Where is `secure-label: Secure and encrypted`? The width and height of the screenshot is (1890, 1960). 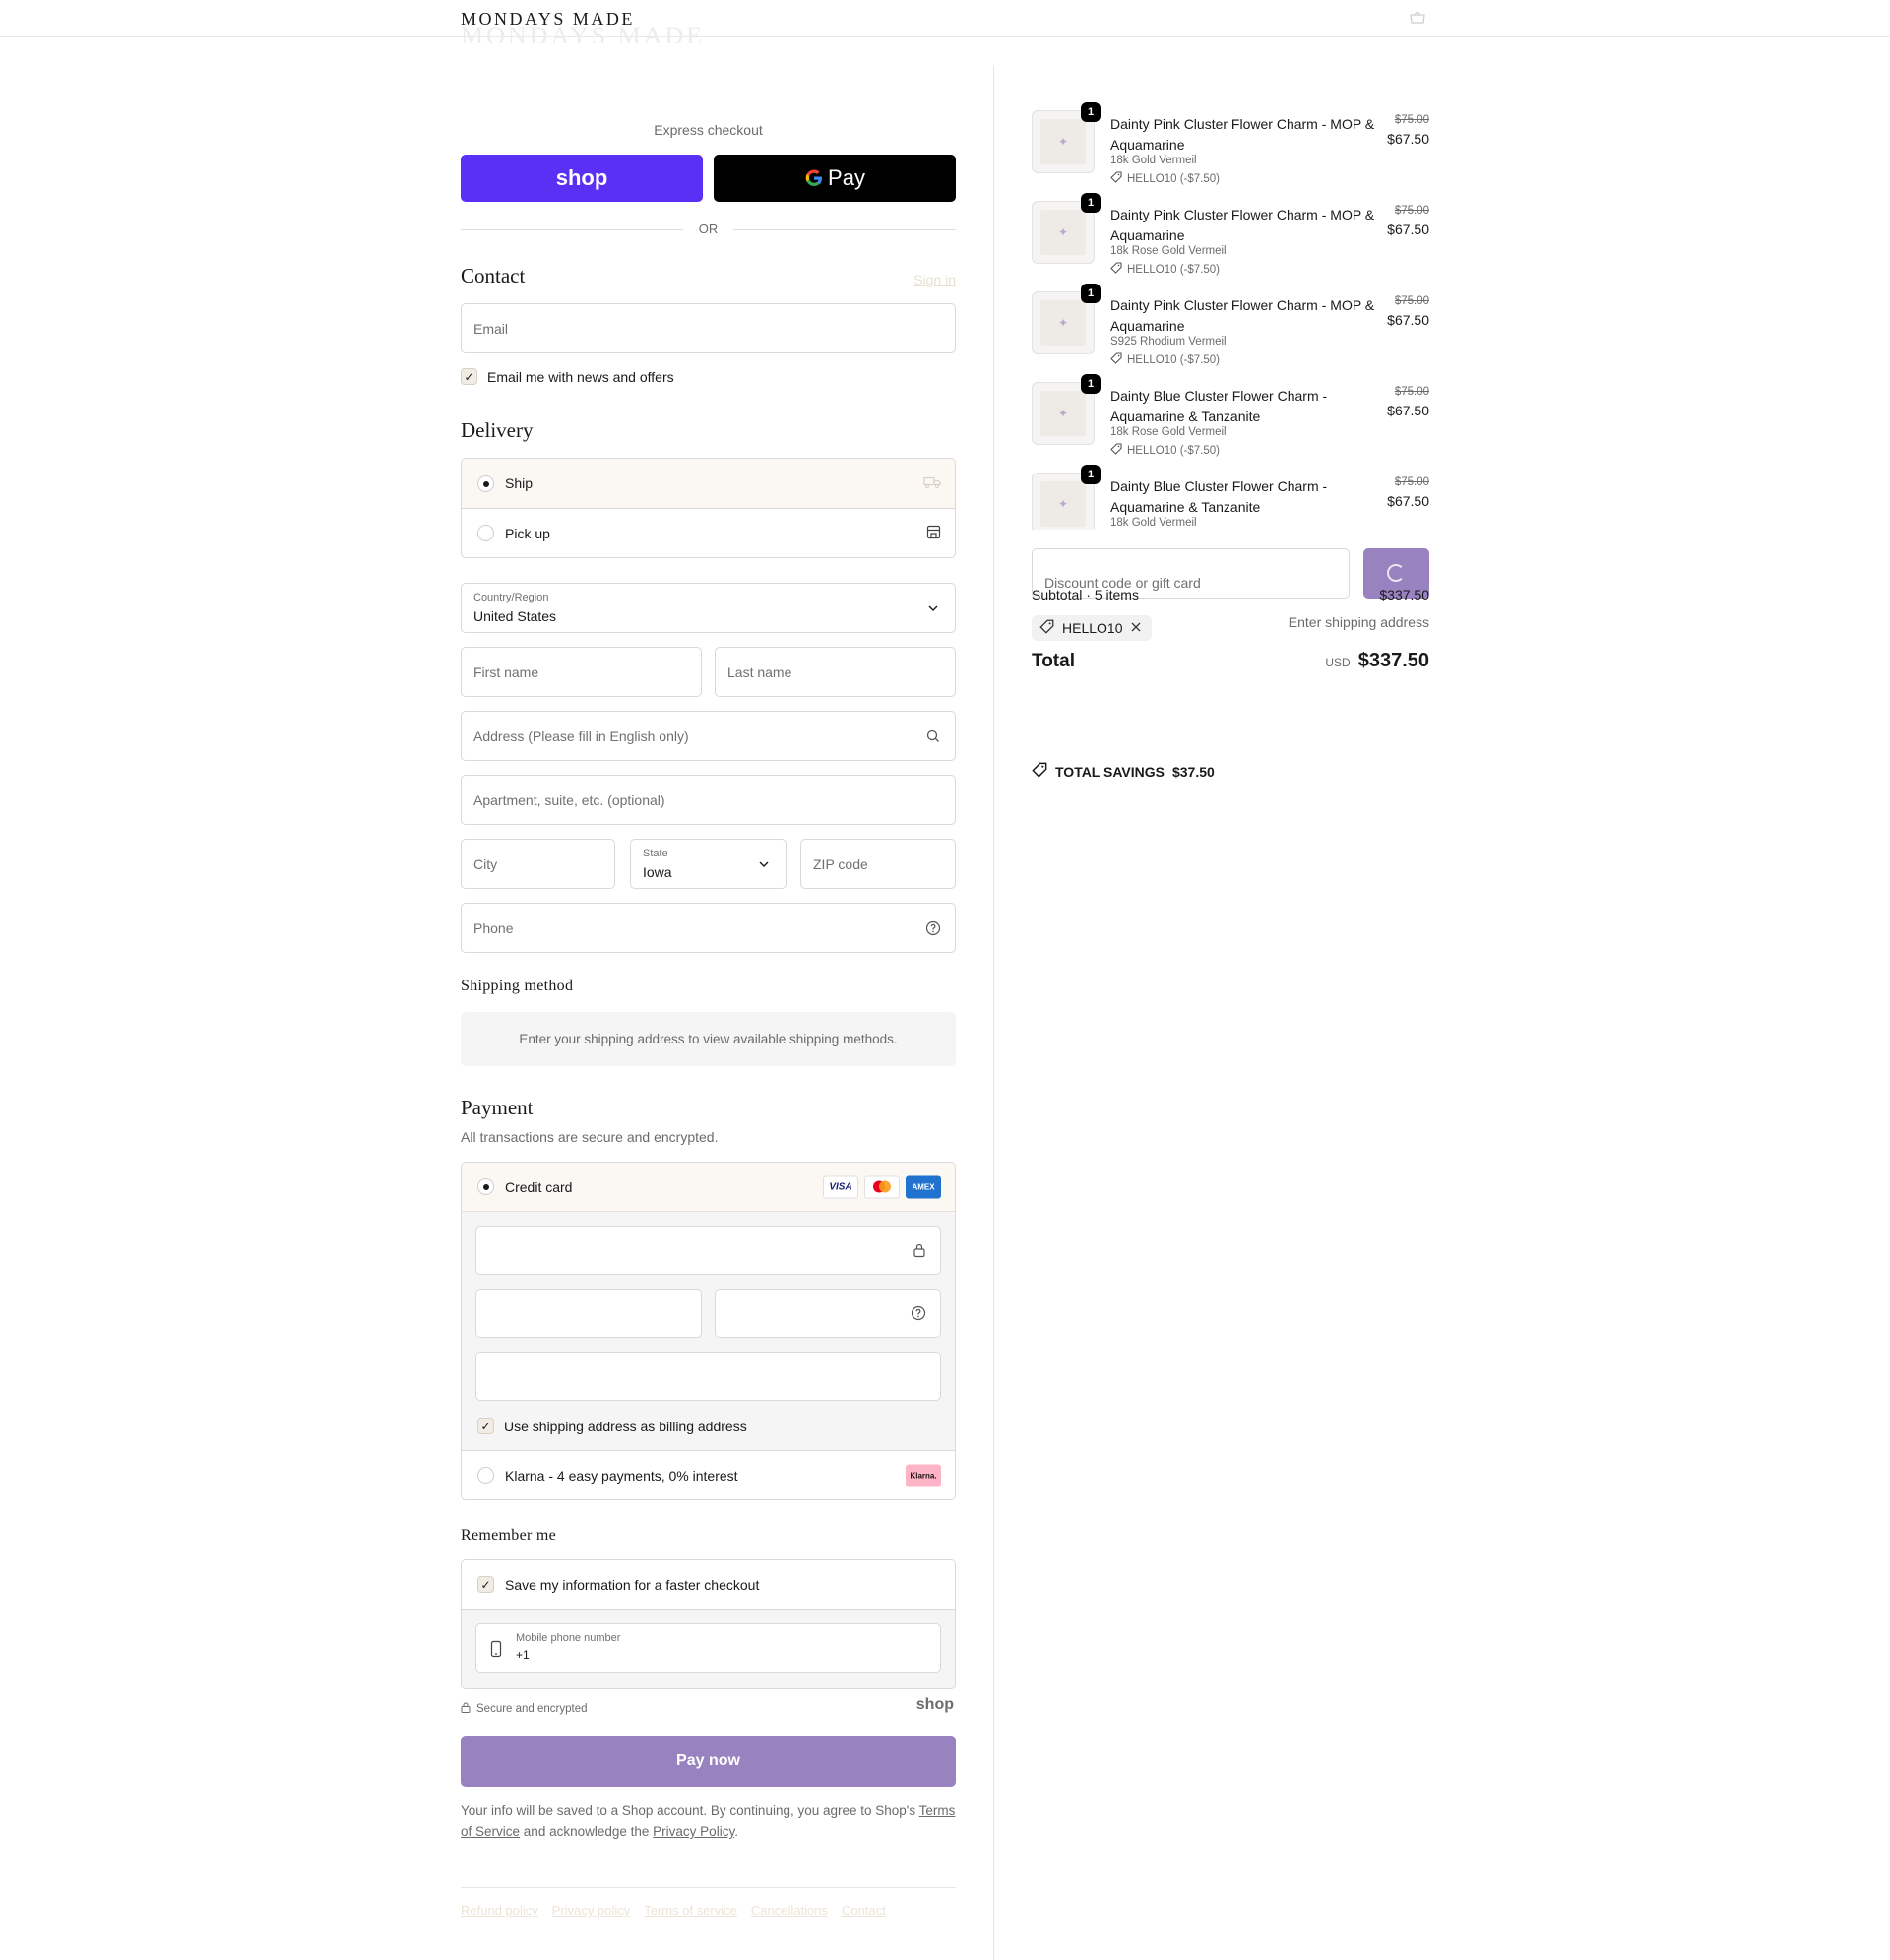
secure-label: Secure and encrypted is located at coordinates (532, 1709).